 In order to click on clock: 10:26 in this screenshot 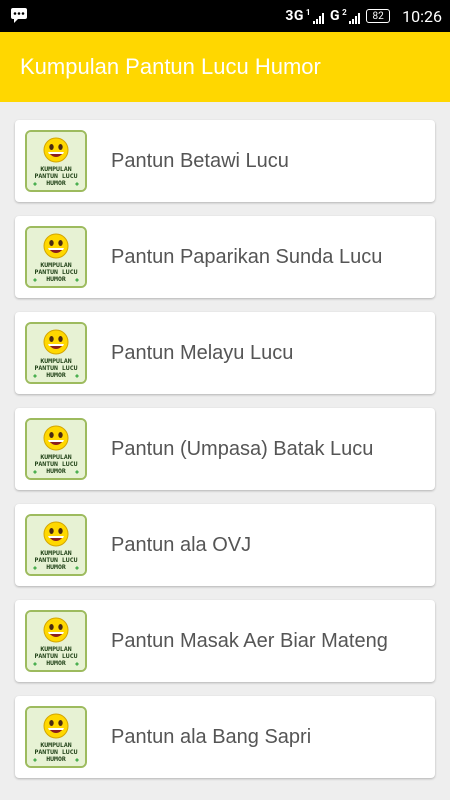, I will do `click(422, 16)`.